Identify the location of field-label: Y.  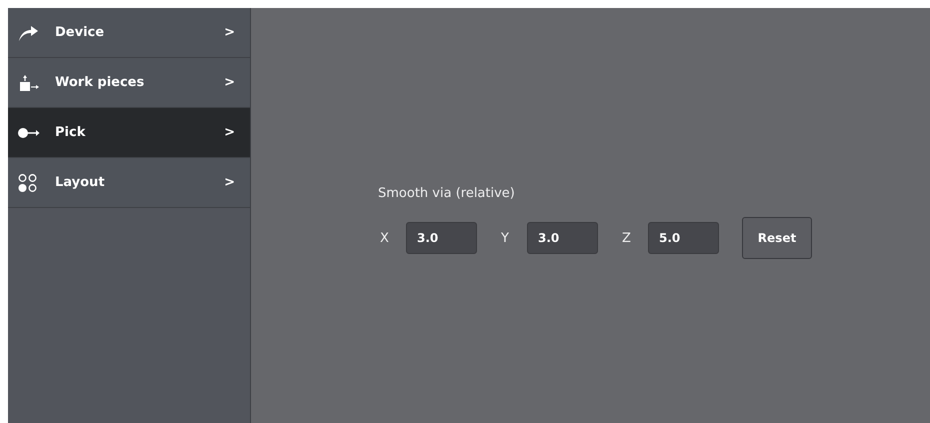
(505, 238).